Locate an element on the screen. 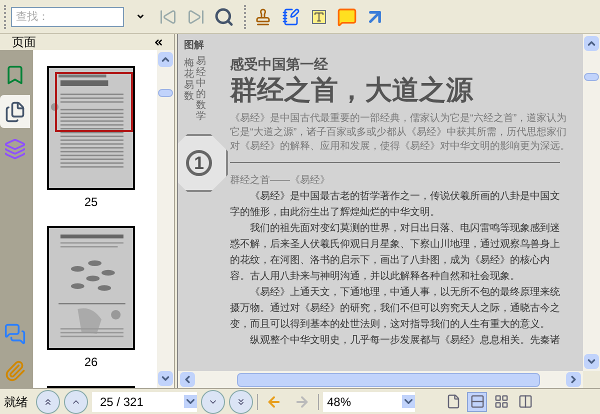 This screenshot has width=600, height=414. panel-title: 页面 is located at coordinates (24, 42).